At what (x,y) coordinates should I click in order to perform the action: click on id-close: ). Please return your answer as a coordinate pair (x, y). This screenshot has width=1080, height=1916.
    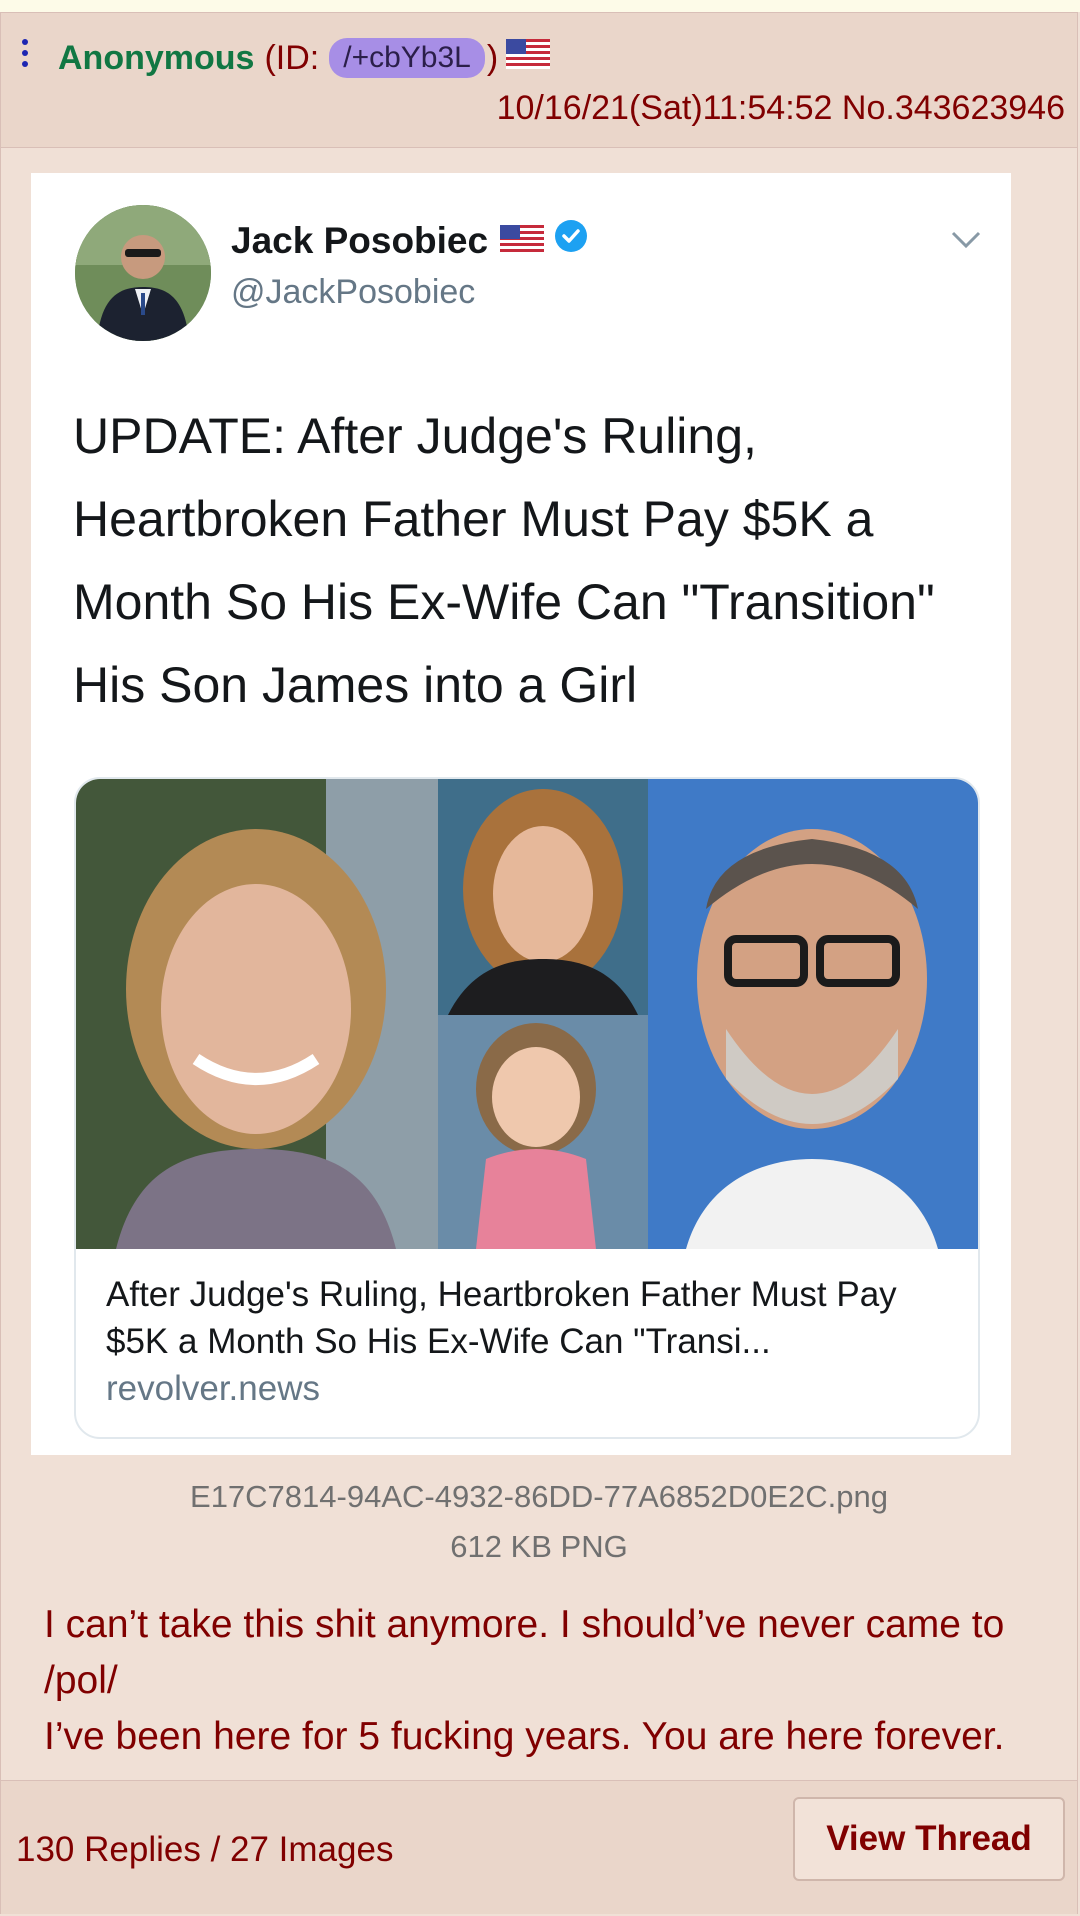
    Looking at the image, I should click on (492, 58).